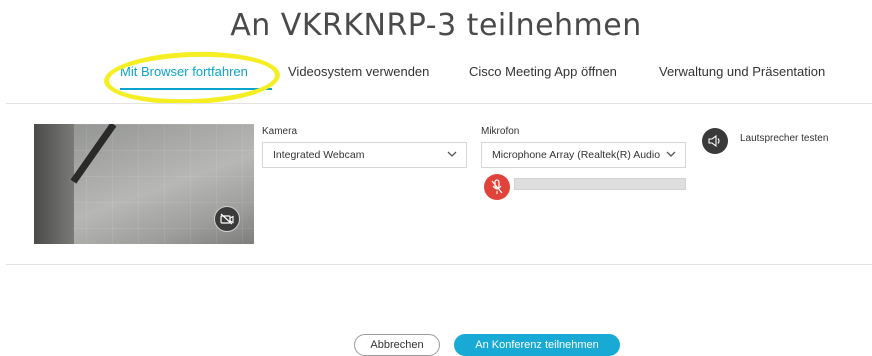  What do you see at coordinates (436, 25) in the screenshot?
I see `page-title: An VKRKNRP-3 teilnehmen` at bounding box center [436, 25].